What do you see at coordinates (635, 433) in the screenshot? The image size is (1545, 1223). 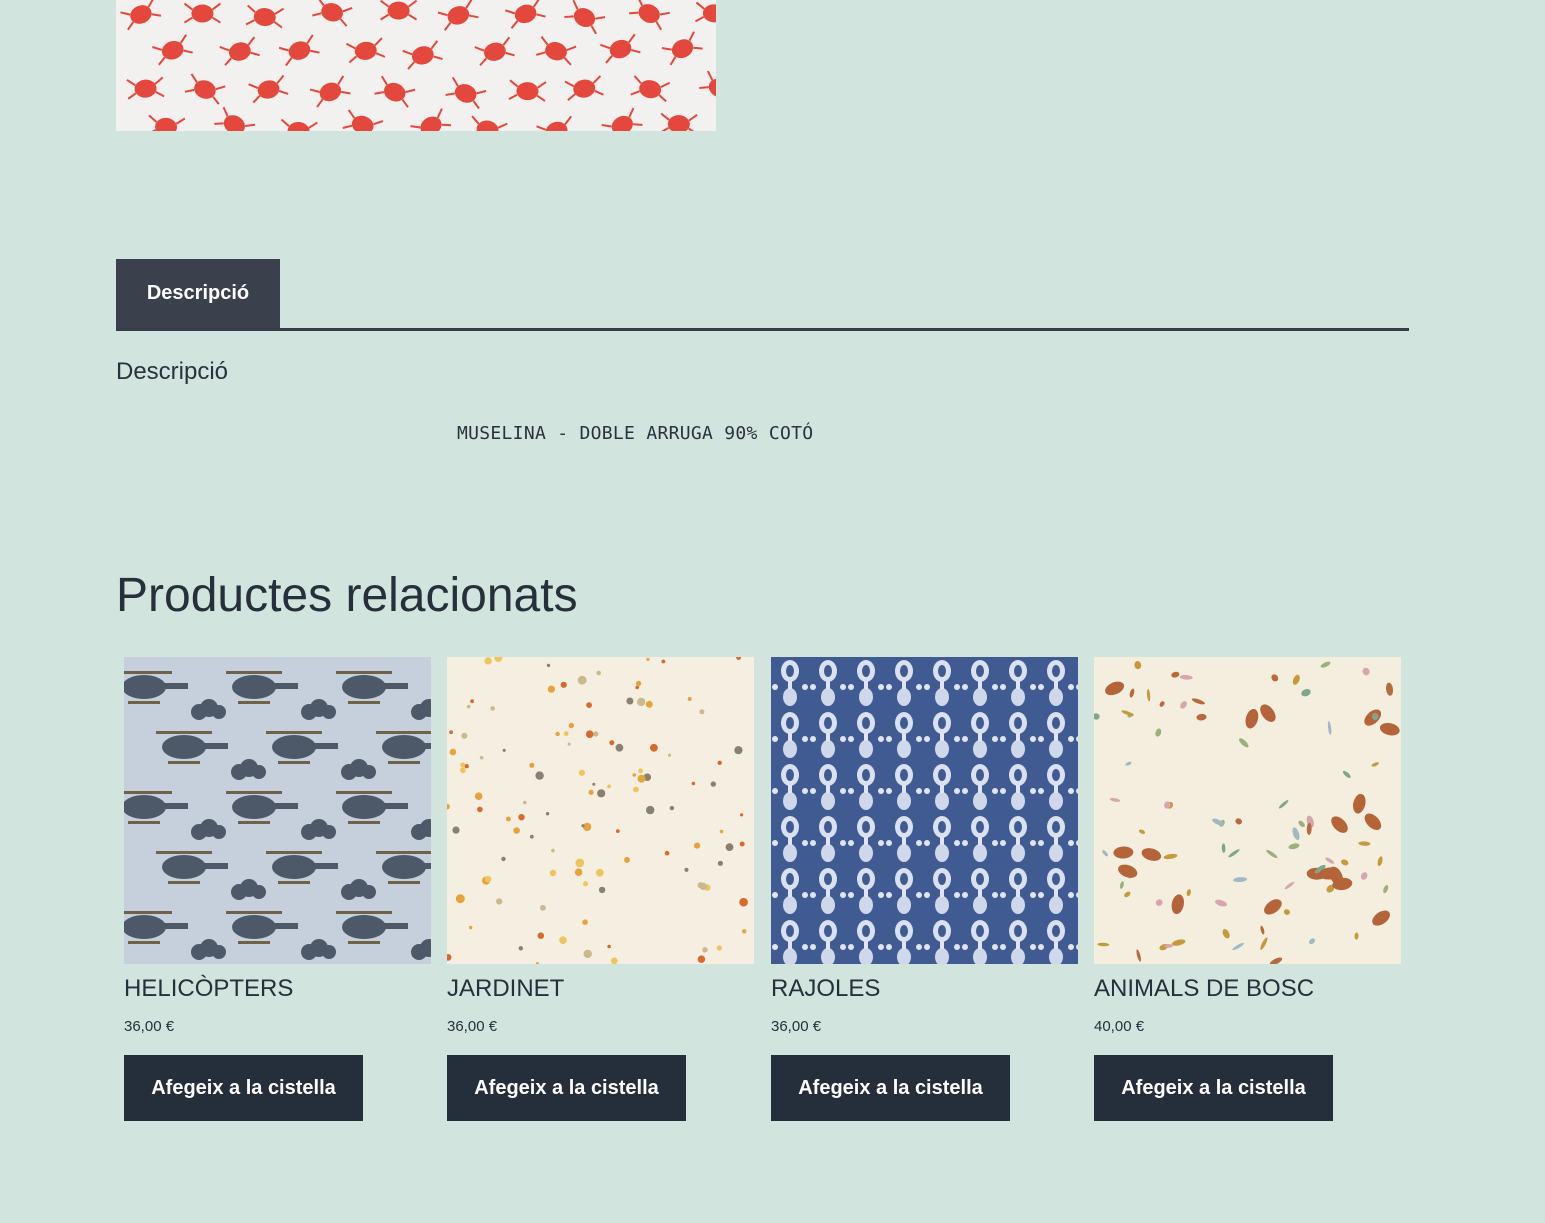 I see `description-text: MUSELINA - DOBLE ARRUGA 90% COTÓ` at bounding box center [635, 433].